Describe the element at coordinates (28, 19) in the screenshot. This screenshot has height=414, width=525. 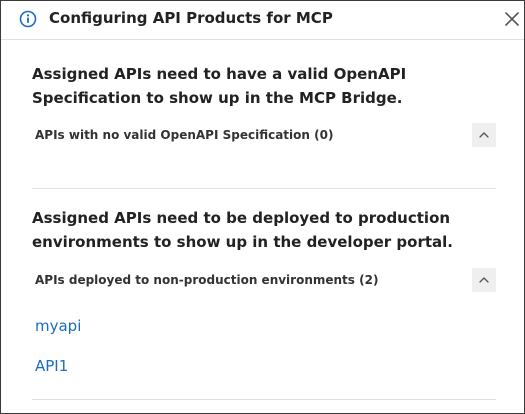
I see `info-circle-icon` at that location.